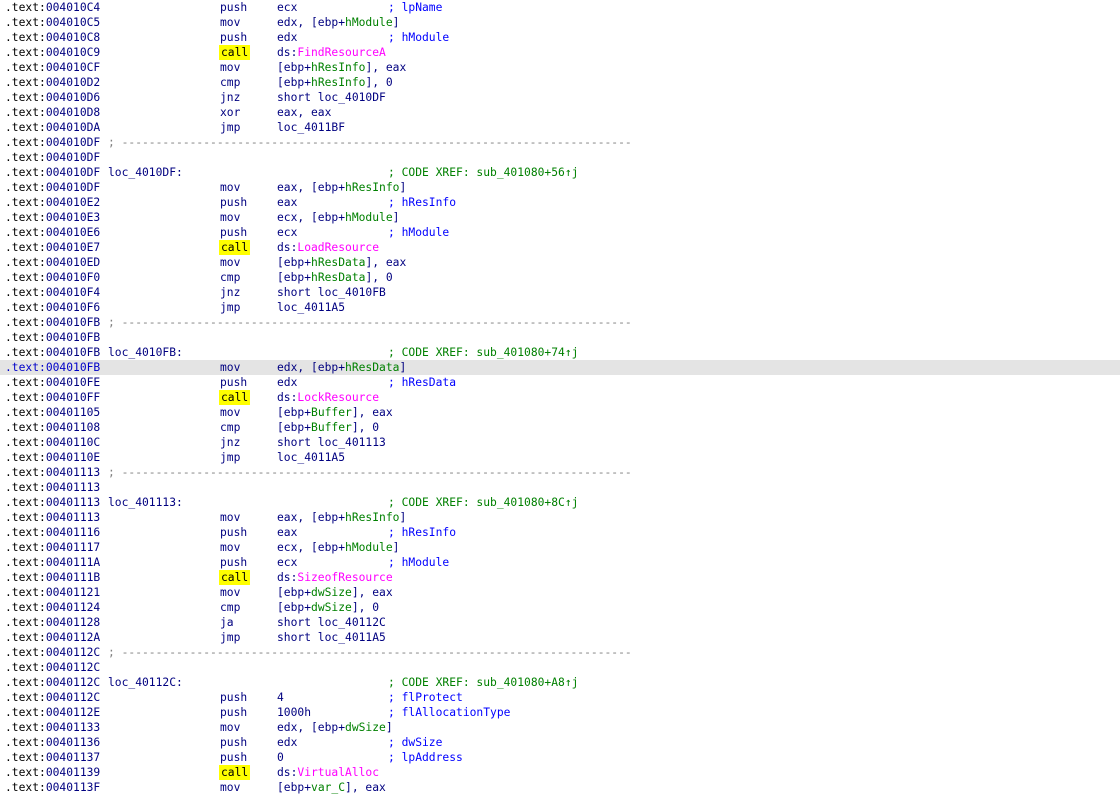  Describe the element at coordinates (230, 112) in the screenshot. I see `mnemonic: xor` at that location.